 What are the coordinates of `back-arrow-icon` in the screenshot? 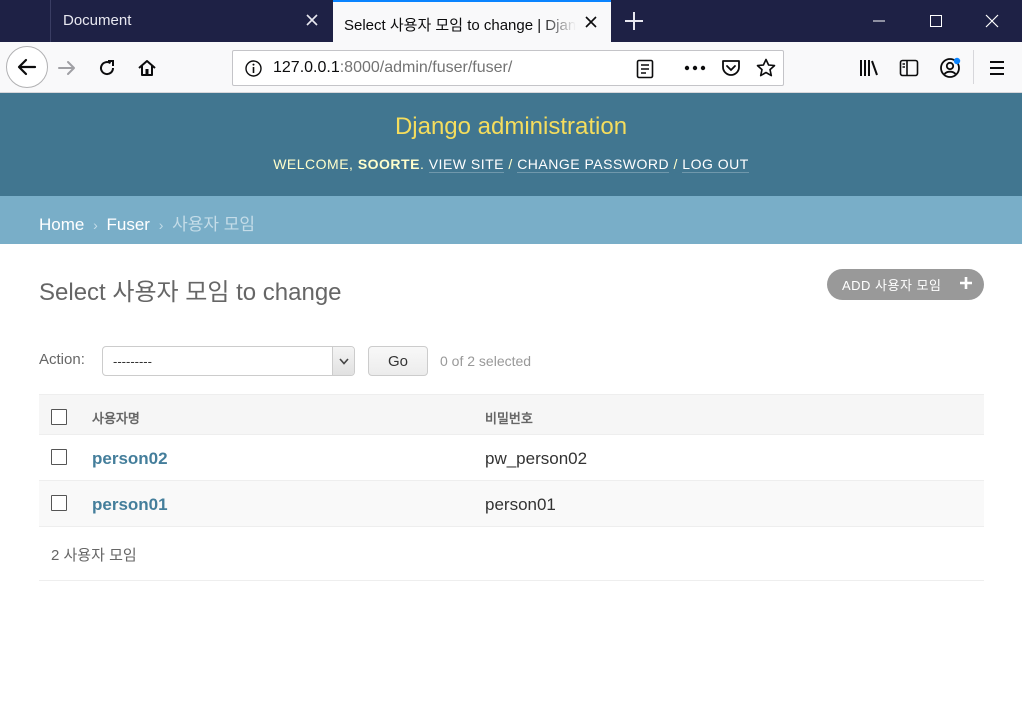 It's located at (27, 67).